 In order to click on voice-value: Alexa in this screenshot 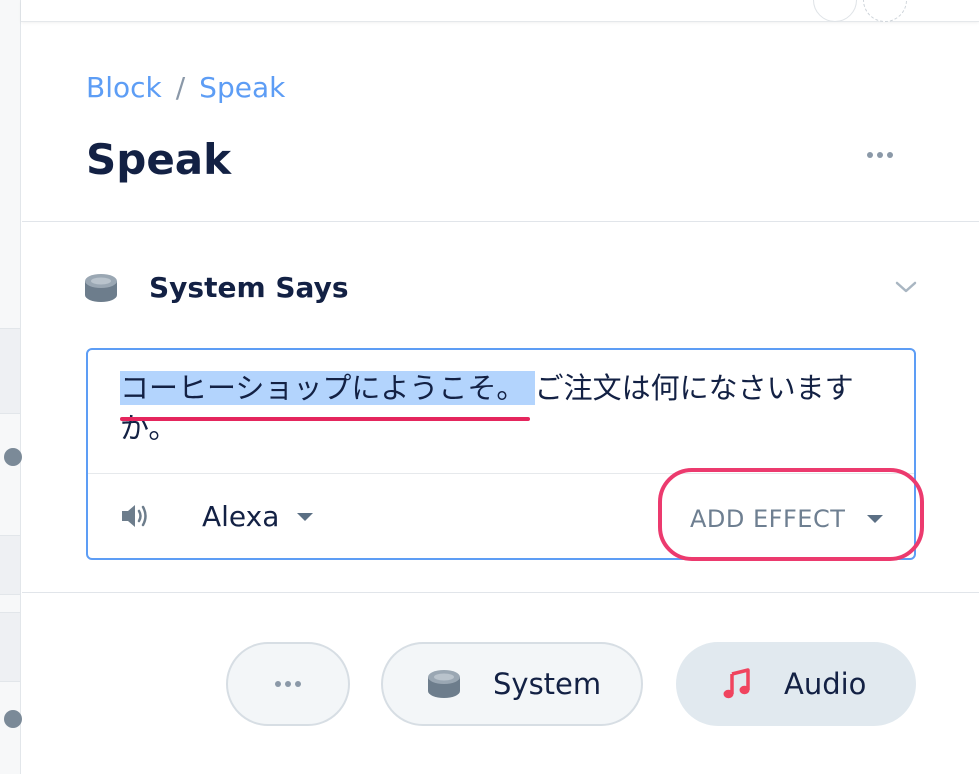, I will do `click(241, 516)`.